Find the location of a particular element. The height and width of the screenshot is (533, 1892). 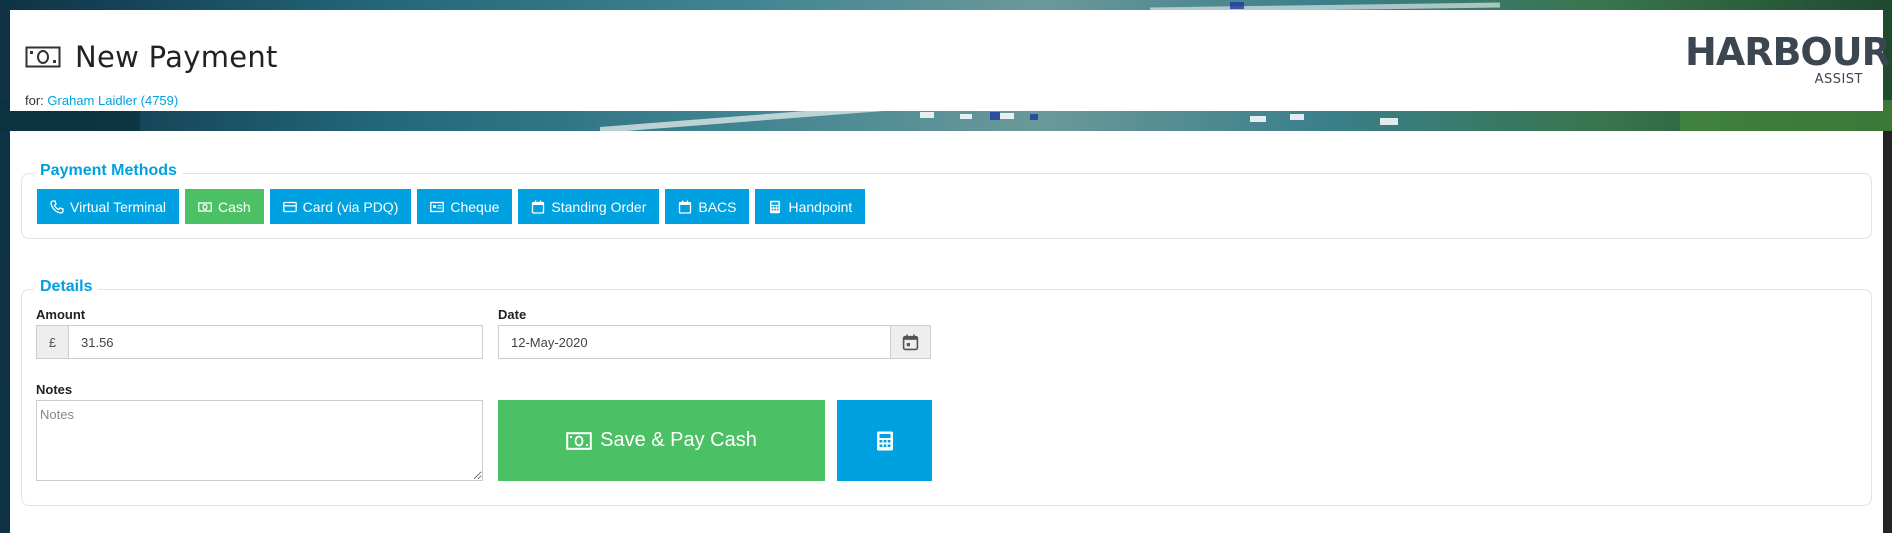

payment-methods-legend: Payment Methods is located at coordinates (108, 171).